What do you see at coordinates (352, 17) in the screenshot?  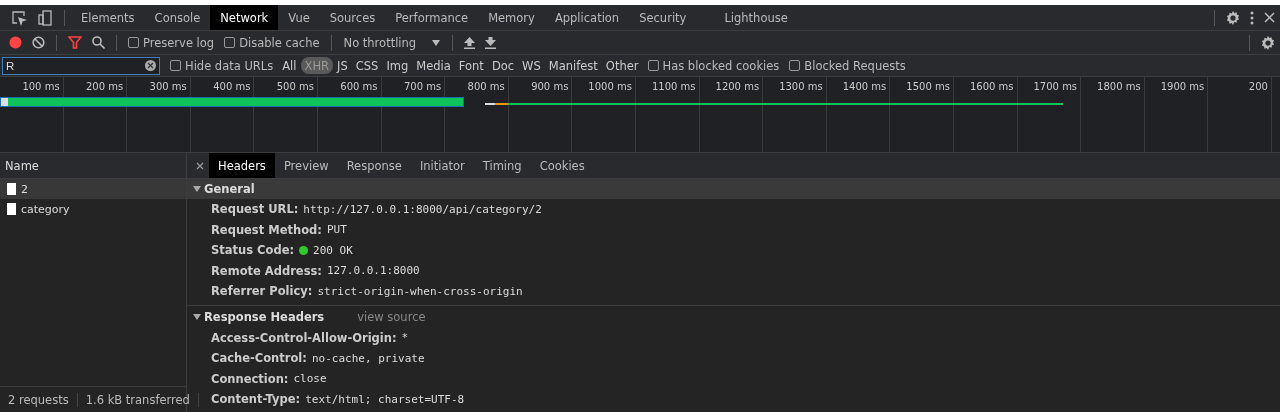 I see `panel-tab: Sources` at bounding box center [352, 17].